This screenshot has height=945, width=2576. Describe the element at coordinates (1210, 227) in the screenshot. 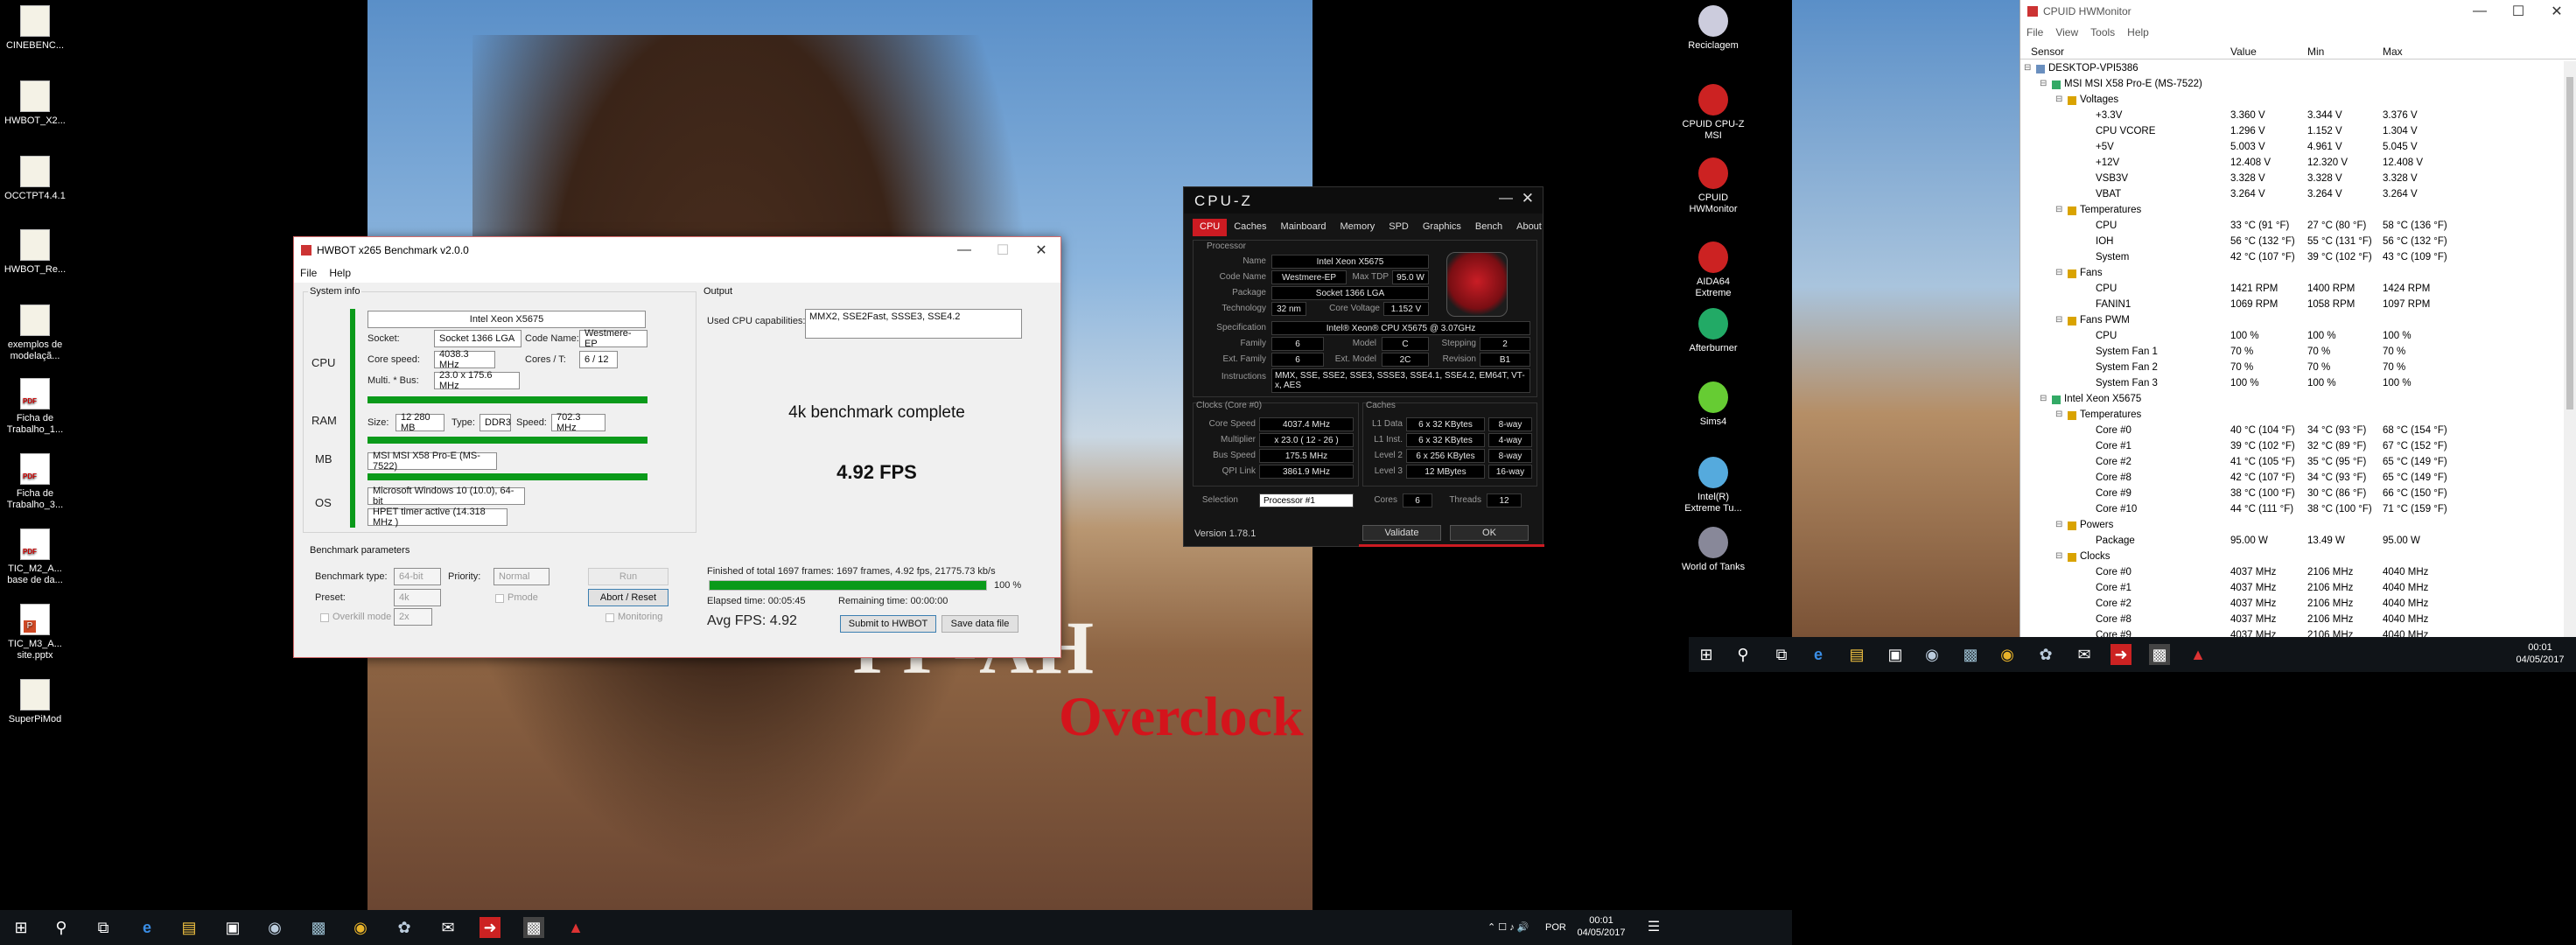

I see `cpuz-tab-cpu: CPU` at that location.